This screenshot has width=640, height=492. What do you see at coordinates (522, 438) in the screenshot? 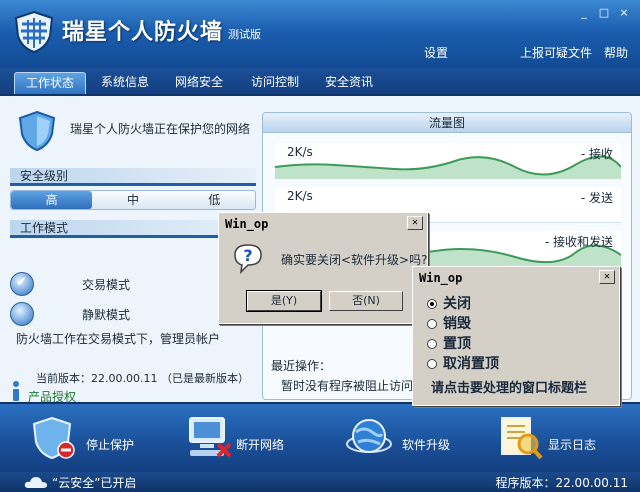
I see `log-magnifier-icon` at bounding box center [522, 438].